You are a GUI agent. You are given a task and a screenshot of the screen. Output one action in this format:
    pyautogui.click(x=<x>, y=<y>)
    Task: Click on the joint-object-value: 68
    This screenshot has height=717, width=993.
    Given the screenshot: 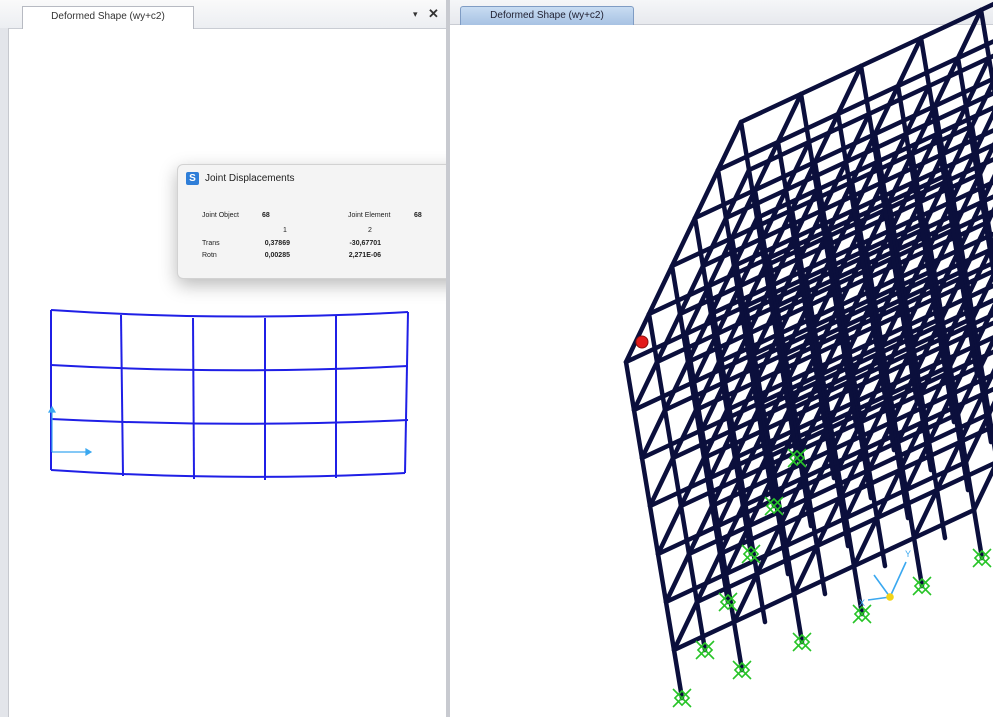 What is the action you would take?
    pyautogui.click(x=266, y=215)
    